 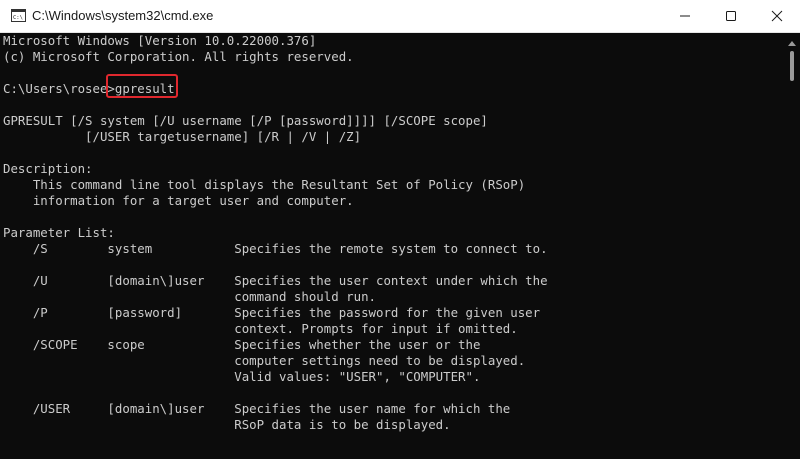 I want to click on minimize-button, so click(x=685, y=16).